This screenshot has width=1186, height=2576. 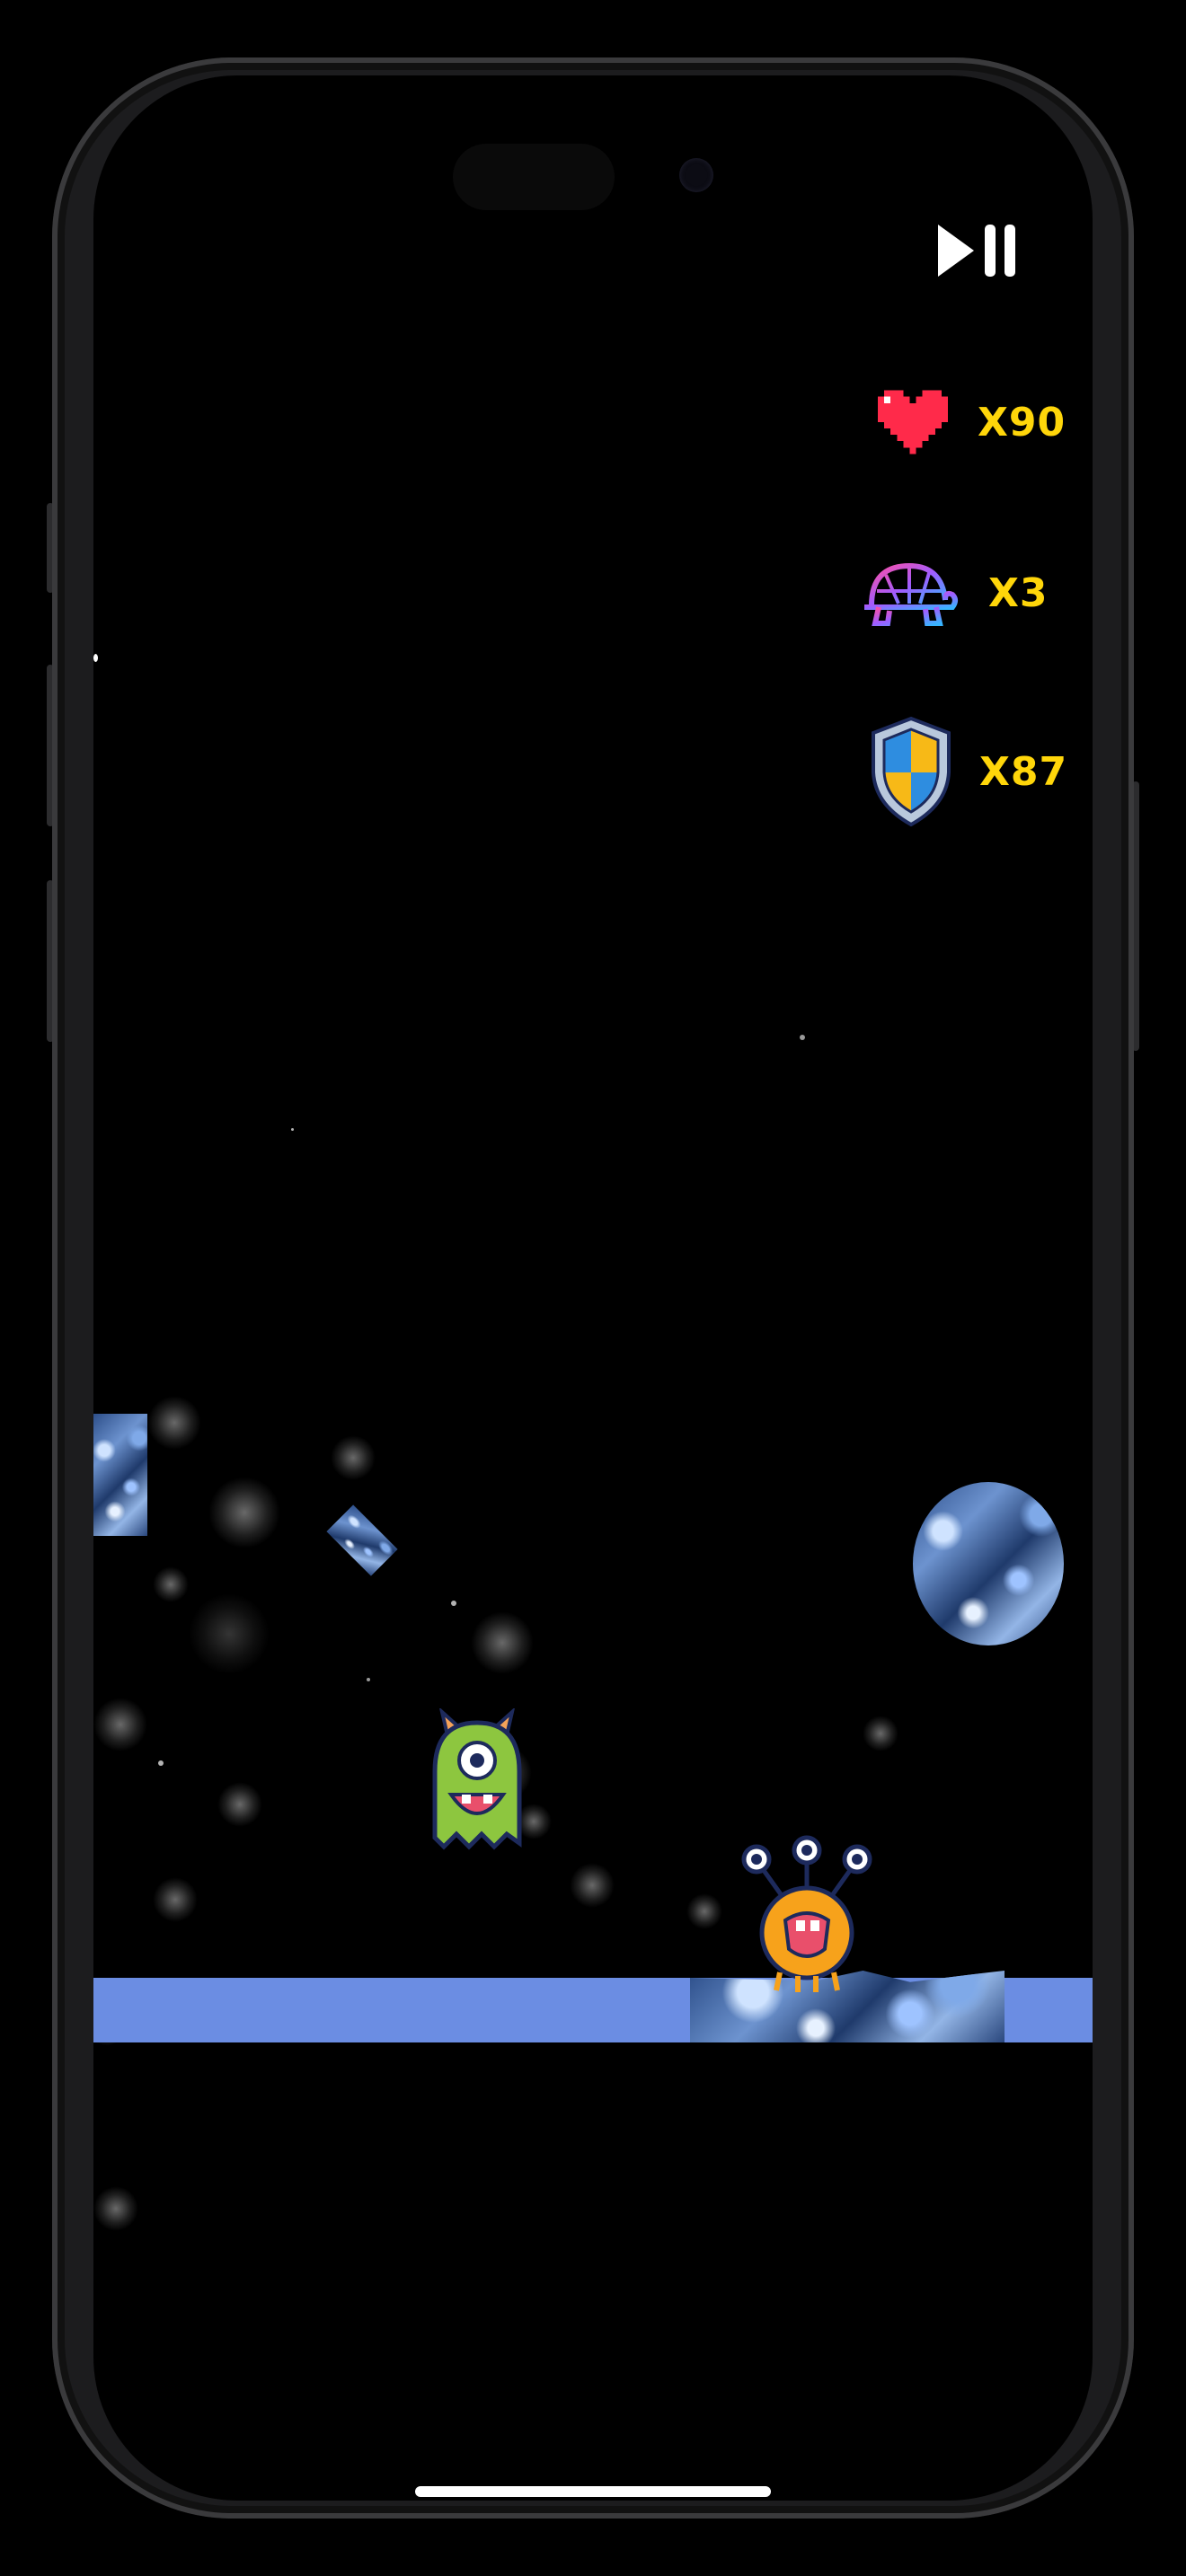 I want to click on dynamic-island, so click(x=534, y=177).